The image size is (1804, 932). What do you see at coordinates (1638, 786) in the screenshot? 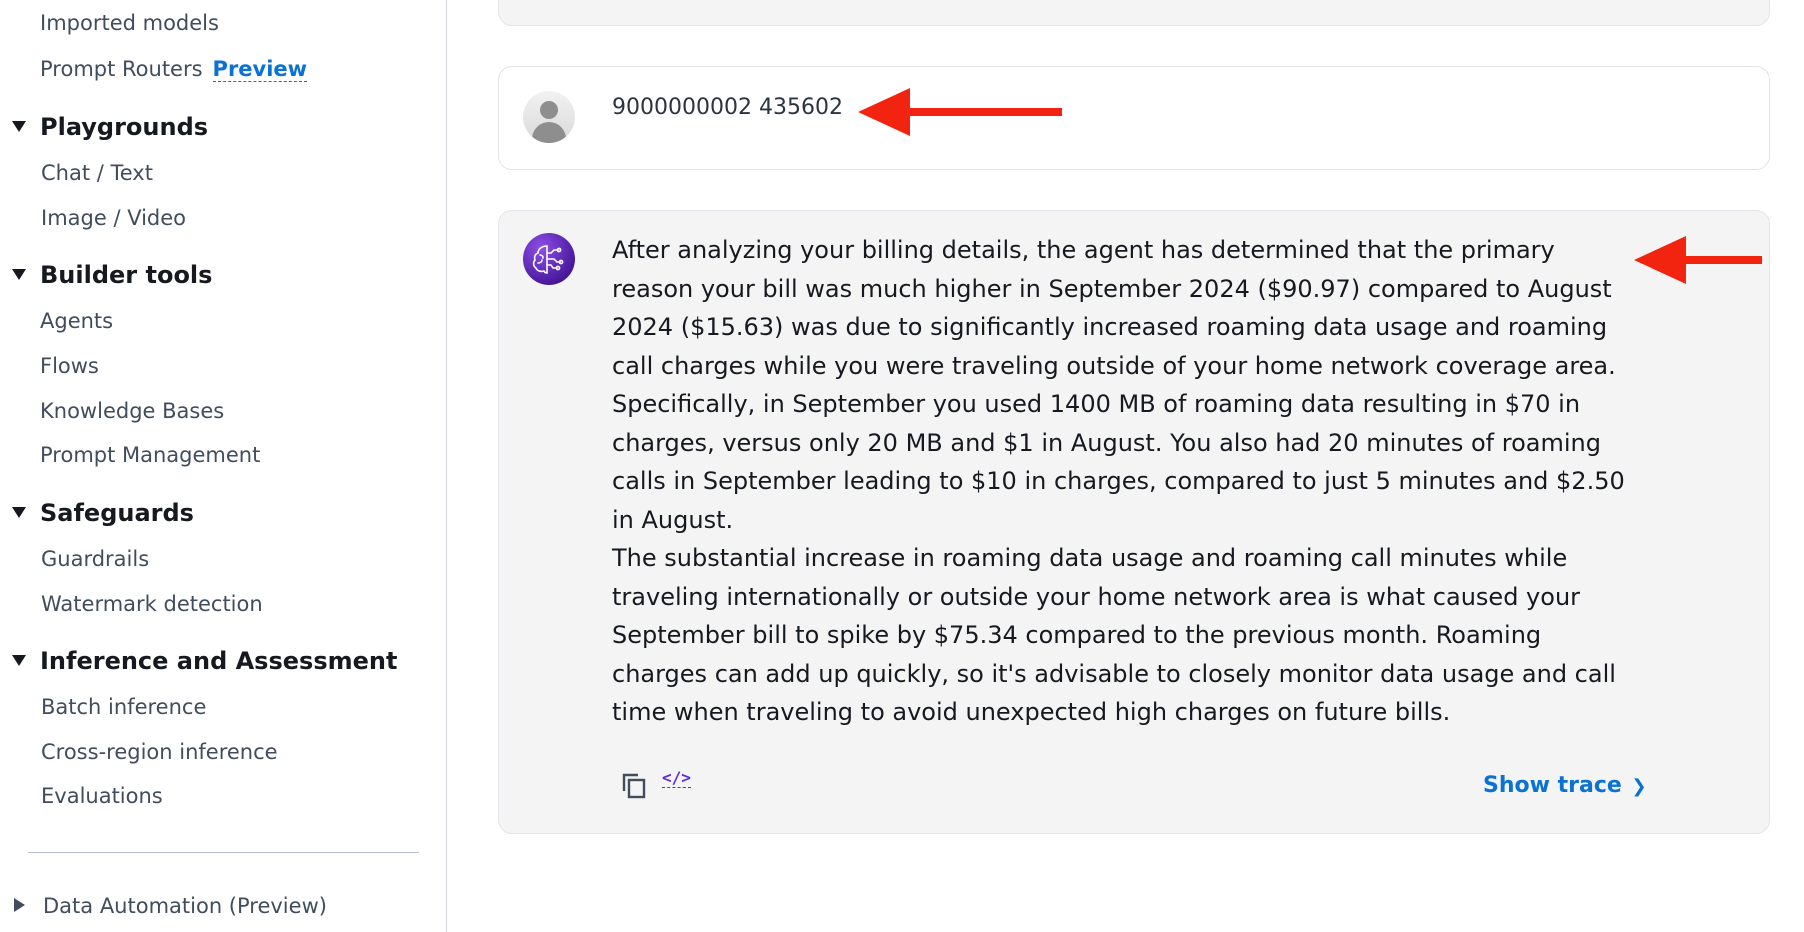
I see `chevron-right-icon: ❯` at bounding box center [1638, 786].